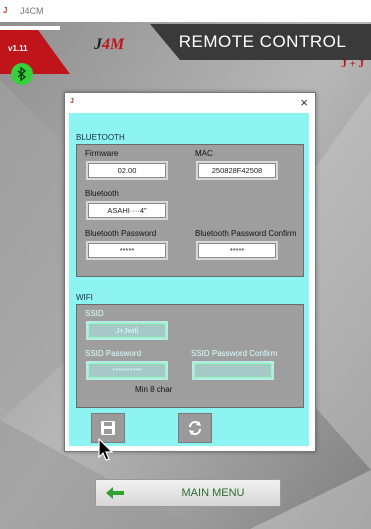 This screenshot has width=371, height=529. What do you see at coordinates (18, 48) in the screenshot?
I see `version-label: v1.11` at bounding box center [18, 48].